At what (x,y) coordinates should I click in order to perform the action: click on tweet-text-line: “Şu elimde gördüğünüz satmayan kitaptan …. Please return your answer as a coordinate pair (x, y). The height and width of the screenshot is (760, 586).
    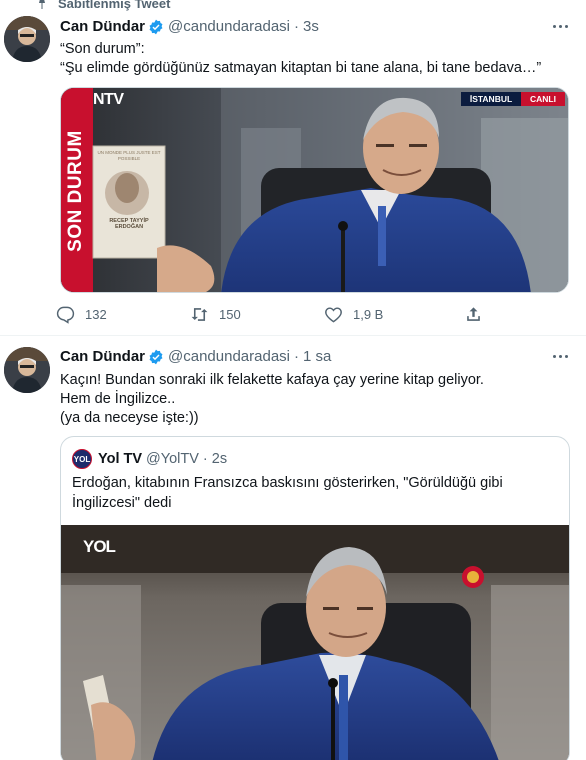
    Looking at the image, I should click on (301, 68).